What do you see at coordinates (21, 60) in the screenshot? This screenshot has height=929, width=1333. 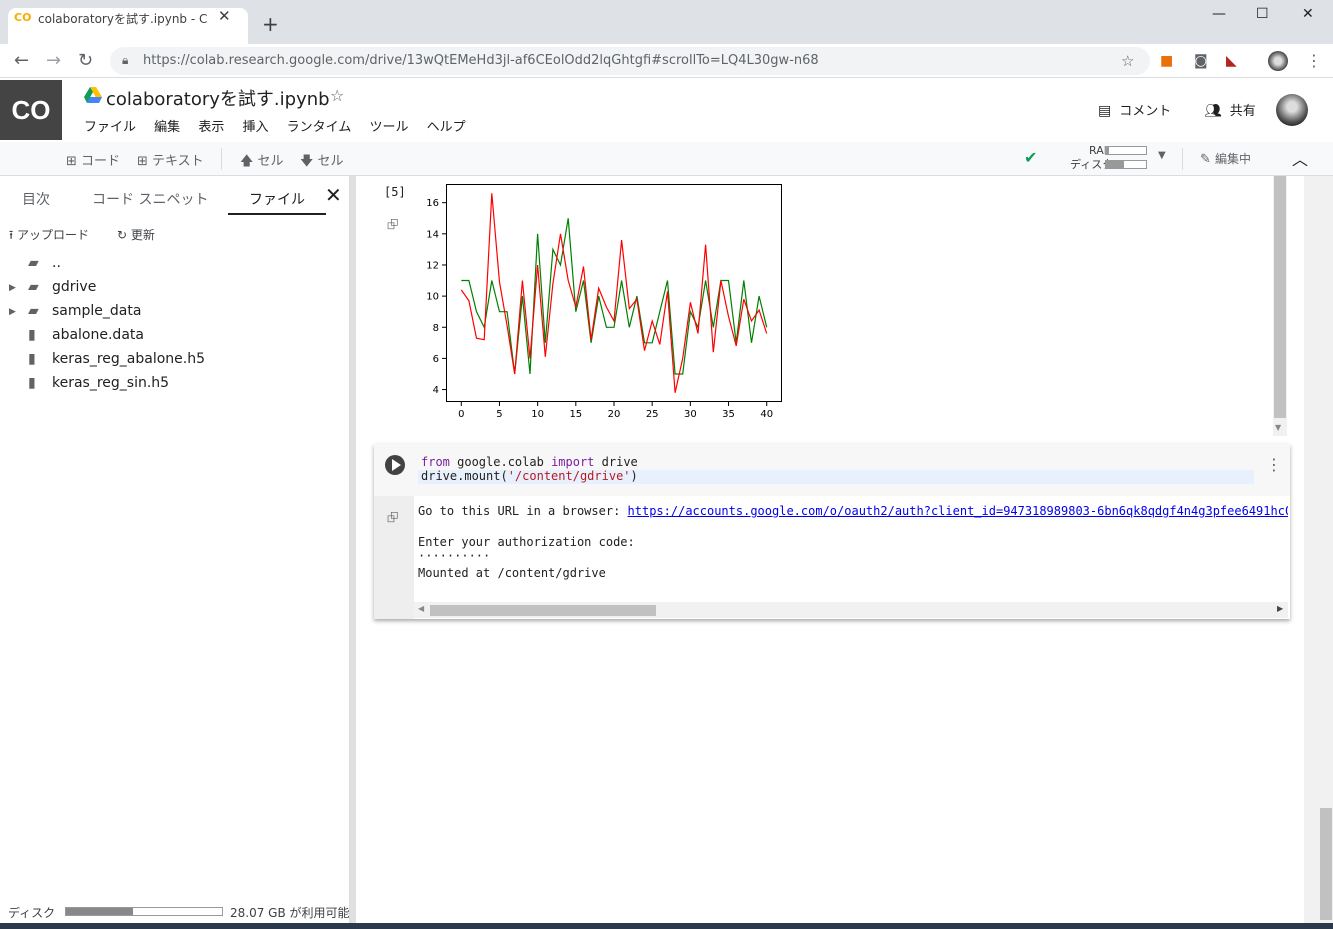 I see `back-icon: ←` at bounding box center [21, 60].